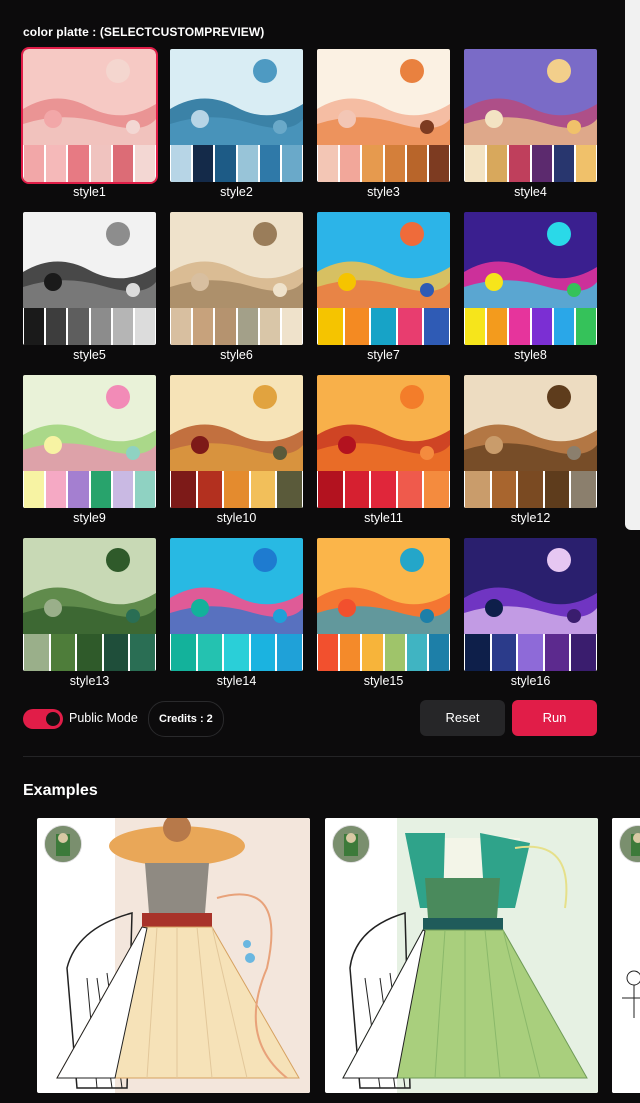  Describe the element at coordinates (632, 265) in the screenshot. I see `scrollbar-track` at that location.